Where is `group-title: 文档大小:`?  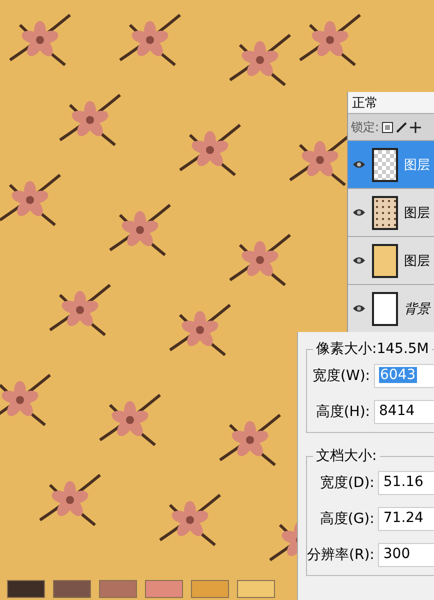
group-title: 文档大小: is located at coordinates (346, 456).